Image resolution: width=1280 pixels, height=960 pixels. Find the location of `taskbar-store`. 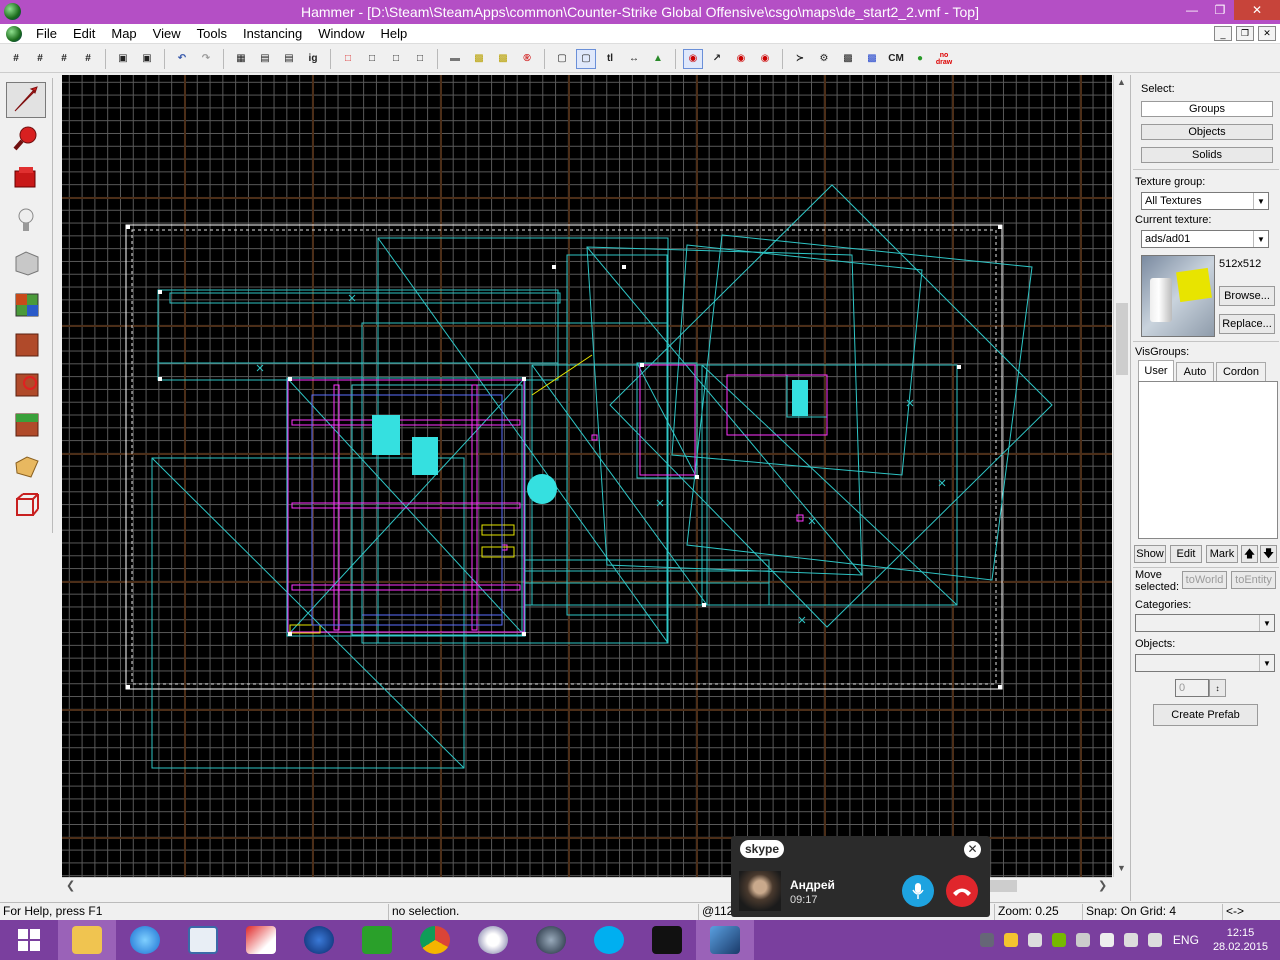

taskbar-store is located at coordinates (377, 940).